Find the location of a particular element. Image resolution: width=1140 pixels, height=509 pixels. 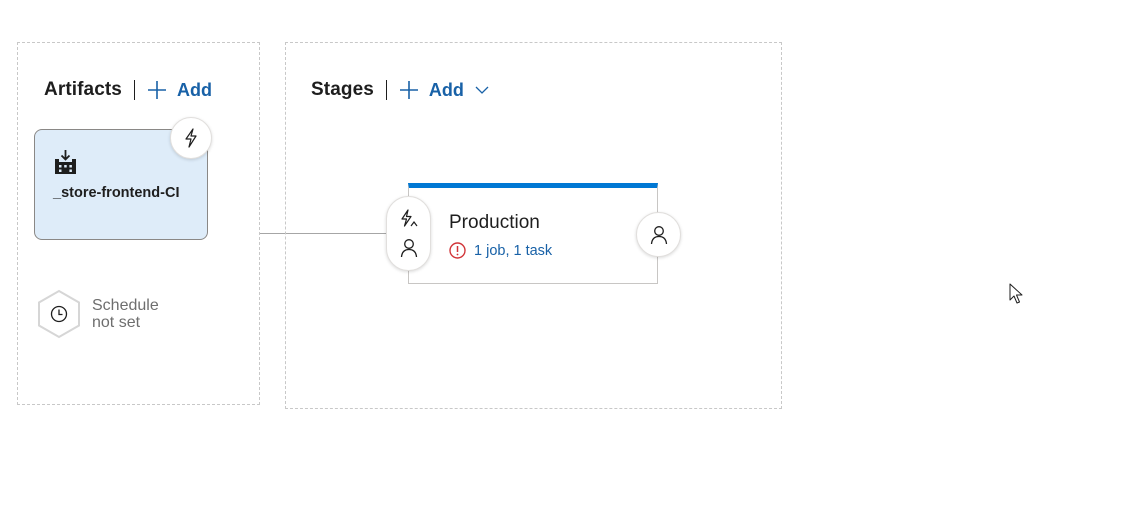

artifacts-header: Artifacts Add is located at coordinates (128, 90).